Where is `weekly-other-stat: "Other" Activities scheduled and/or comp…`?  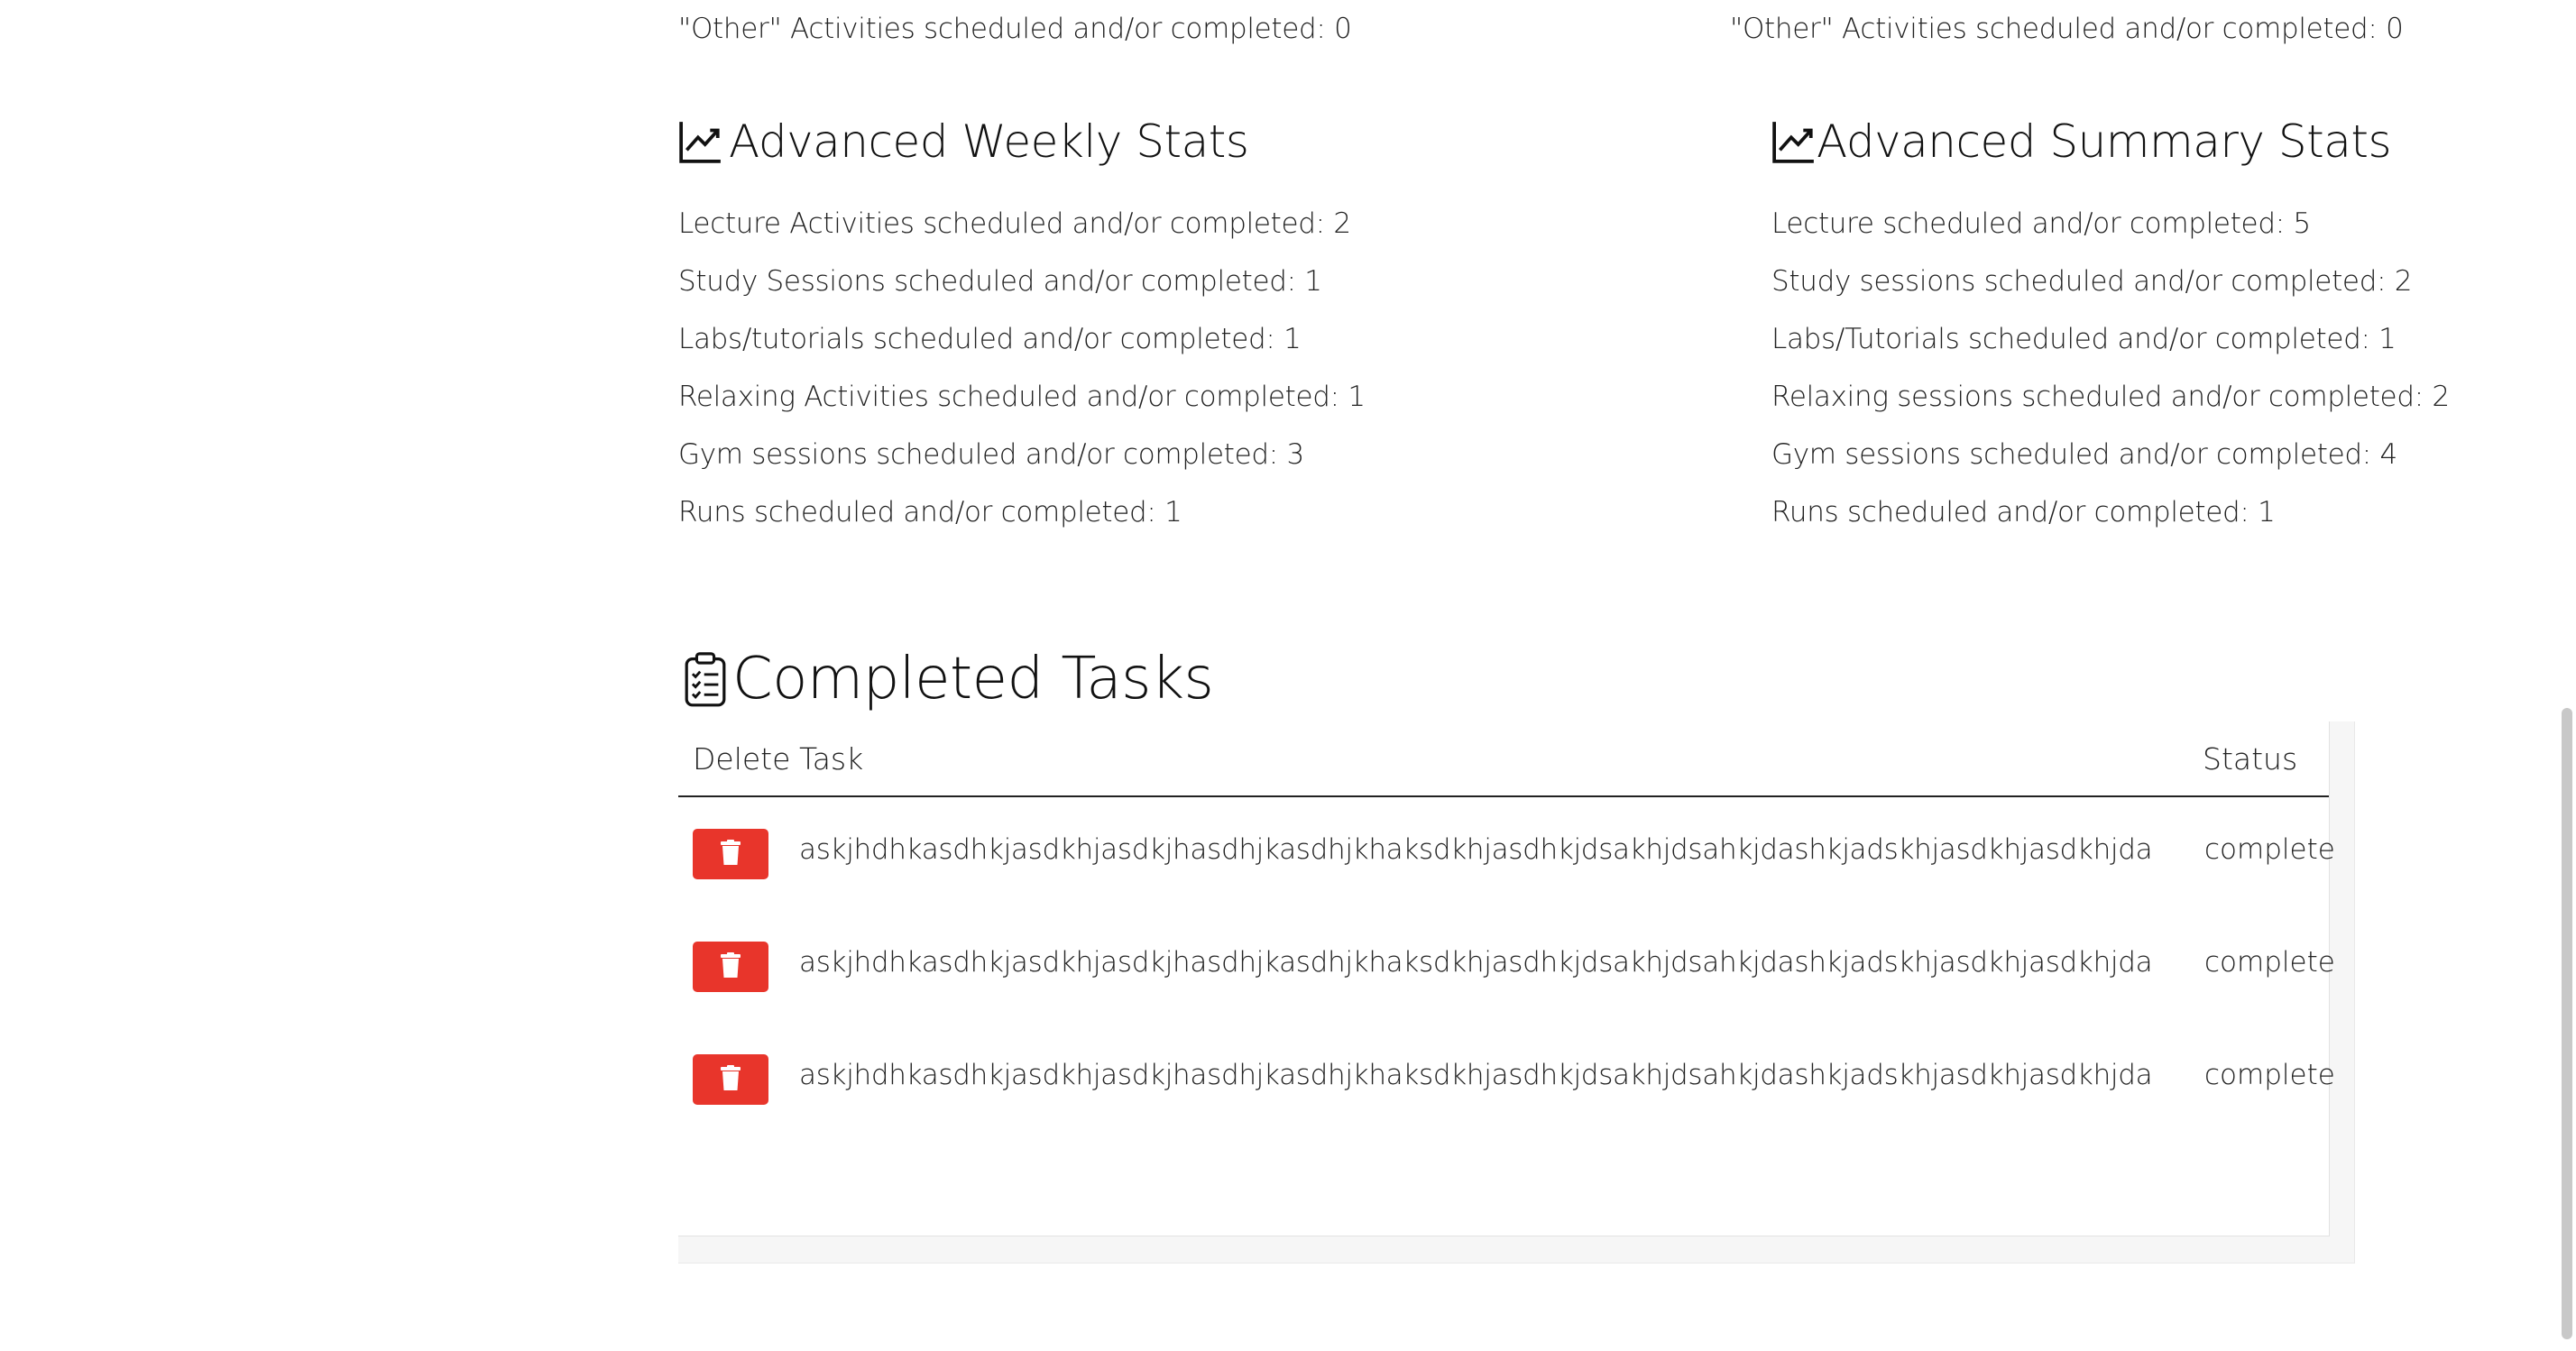 weekly-other-stat: "Other" Activities scheduled and/or comp… is located at coordinates (1015, 29).